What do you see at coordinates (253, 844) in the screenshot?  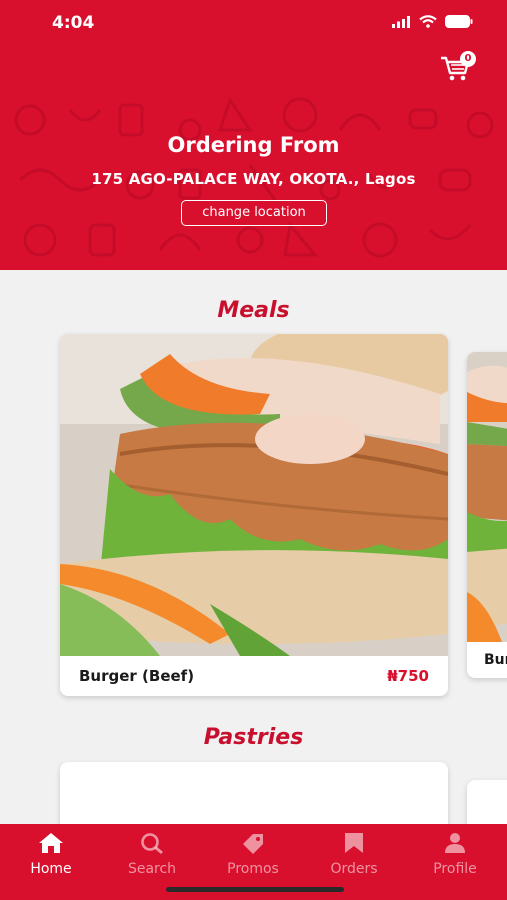 I see `tag-icon` at bounding box center [253, 844].